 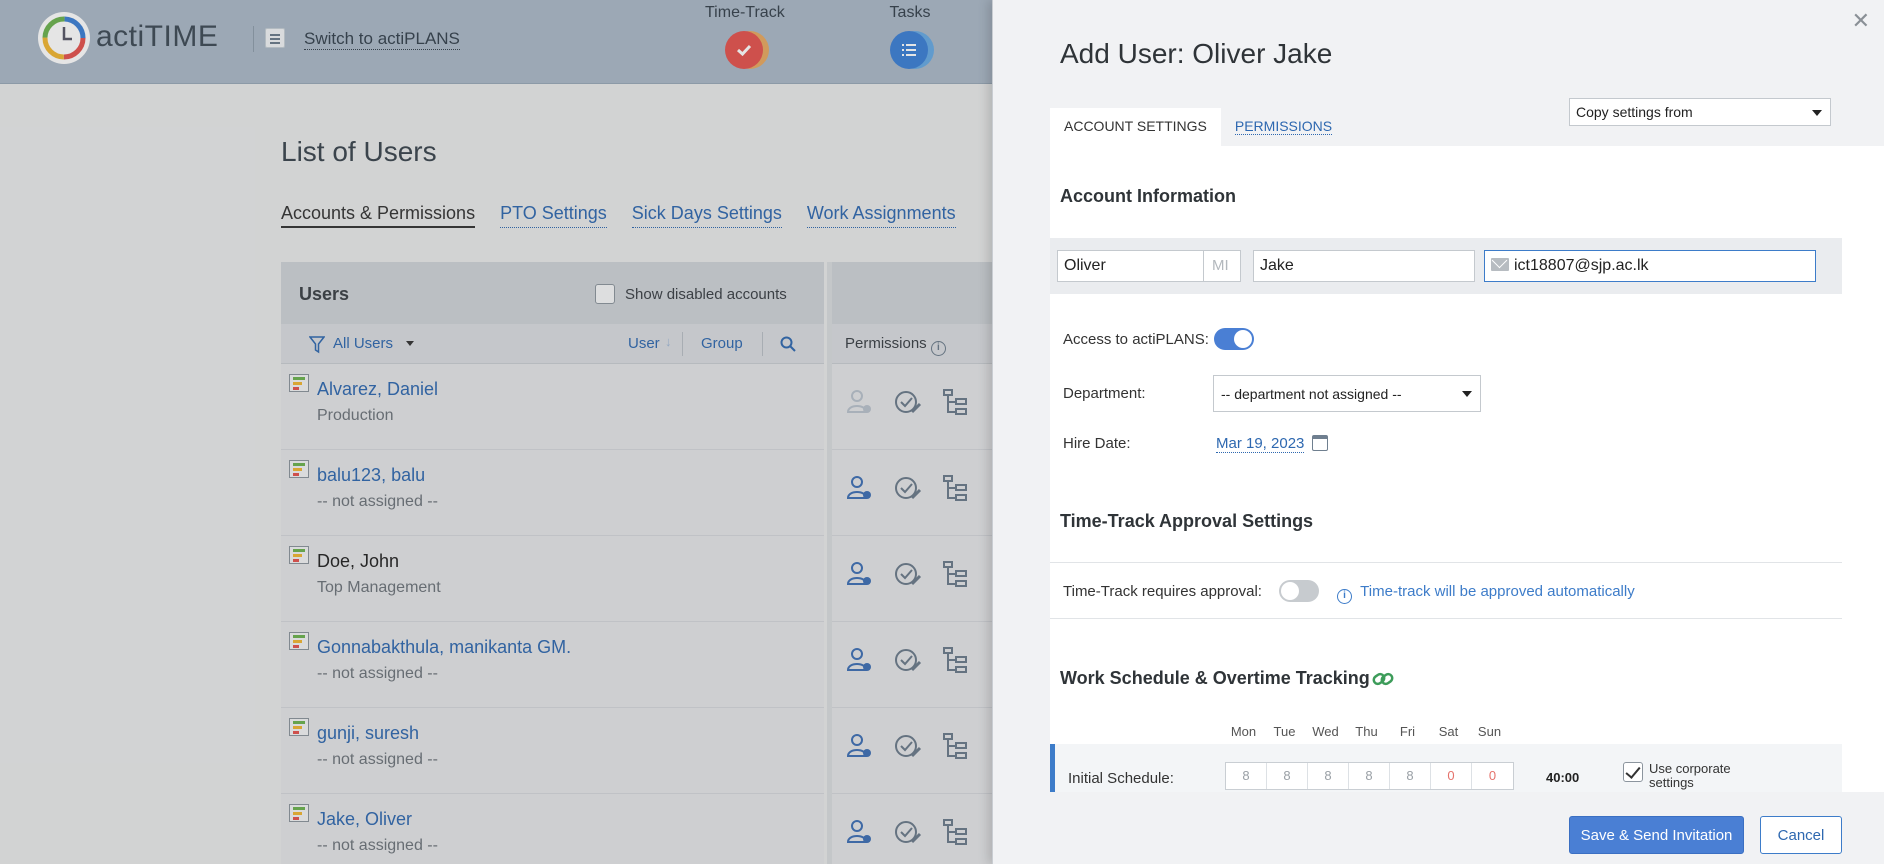 What do you see at coordinates (363, 343) in the screenshot?
I see `all-users-filter: All Users` at bounding box center [363, 343].